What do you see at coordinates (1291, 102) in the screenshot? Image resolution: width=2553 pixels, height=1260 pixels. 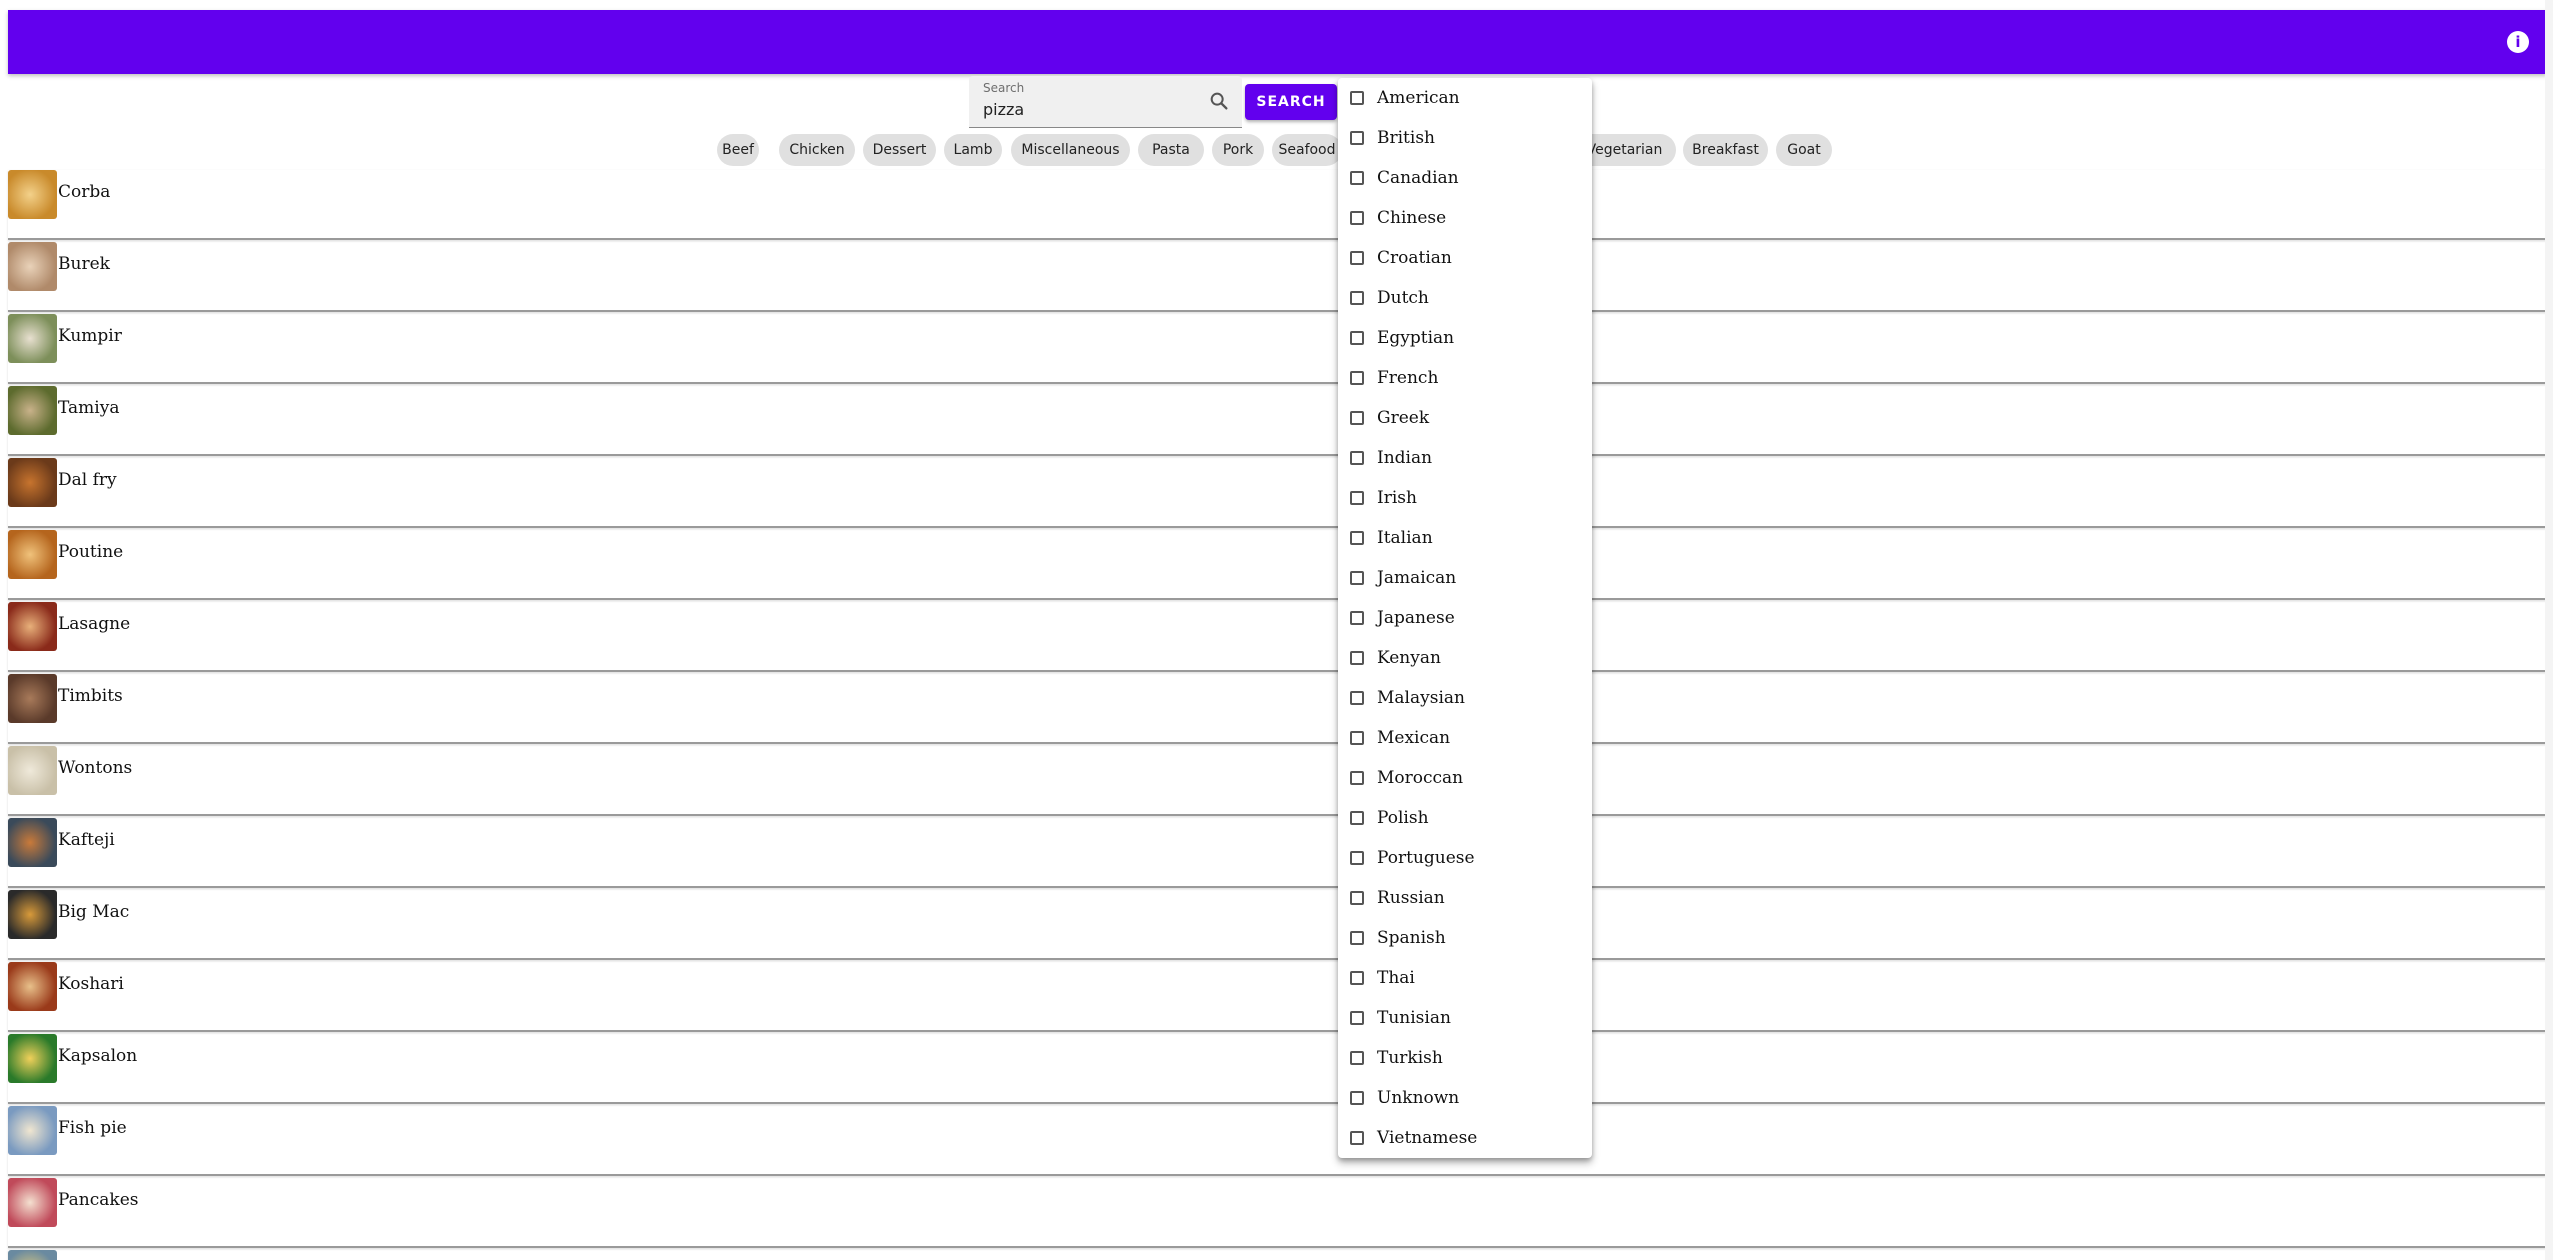 I see `search-button: SEARCH` at bounding box center [1291, 102].